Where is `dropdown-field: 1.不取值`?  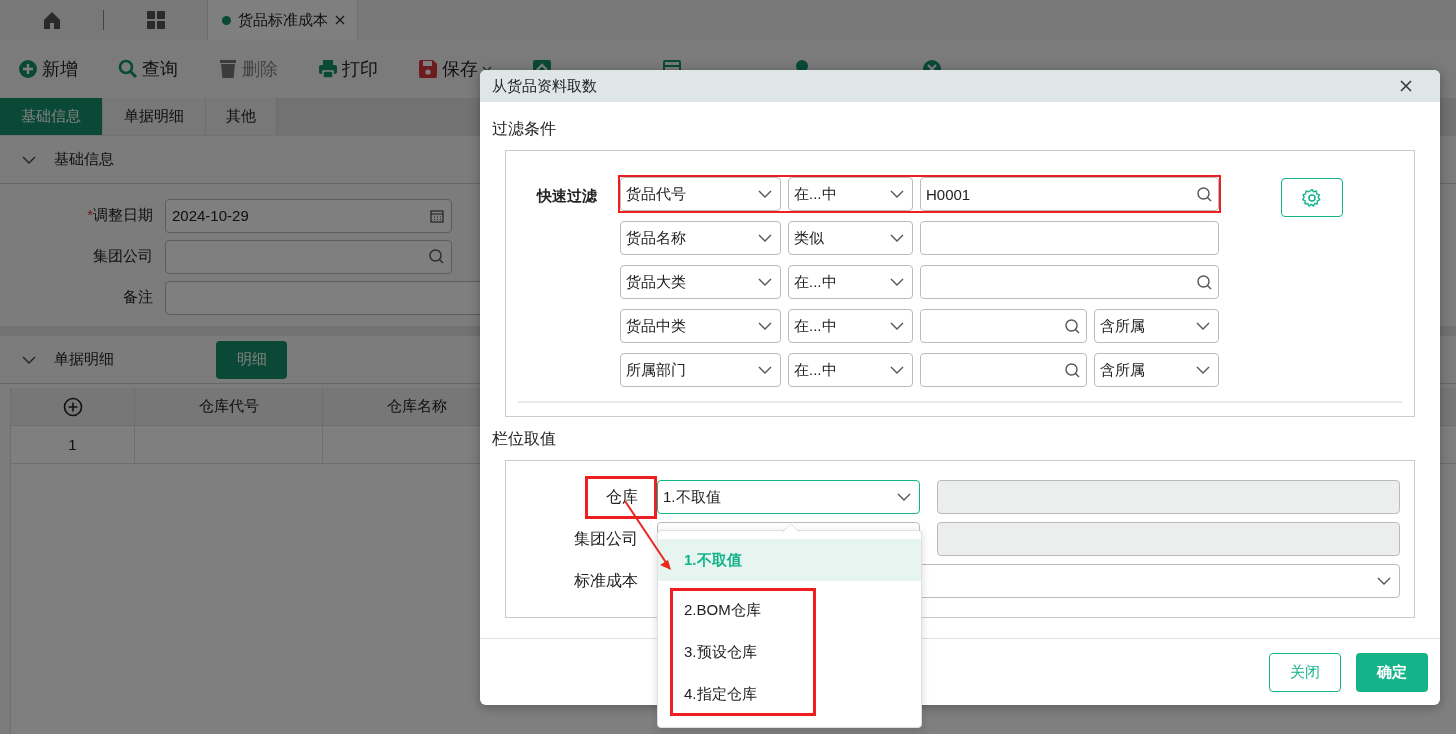 dropdown-field: 1.不取值 is located at coordinates (788, 497).